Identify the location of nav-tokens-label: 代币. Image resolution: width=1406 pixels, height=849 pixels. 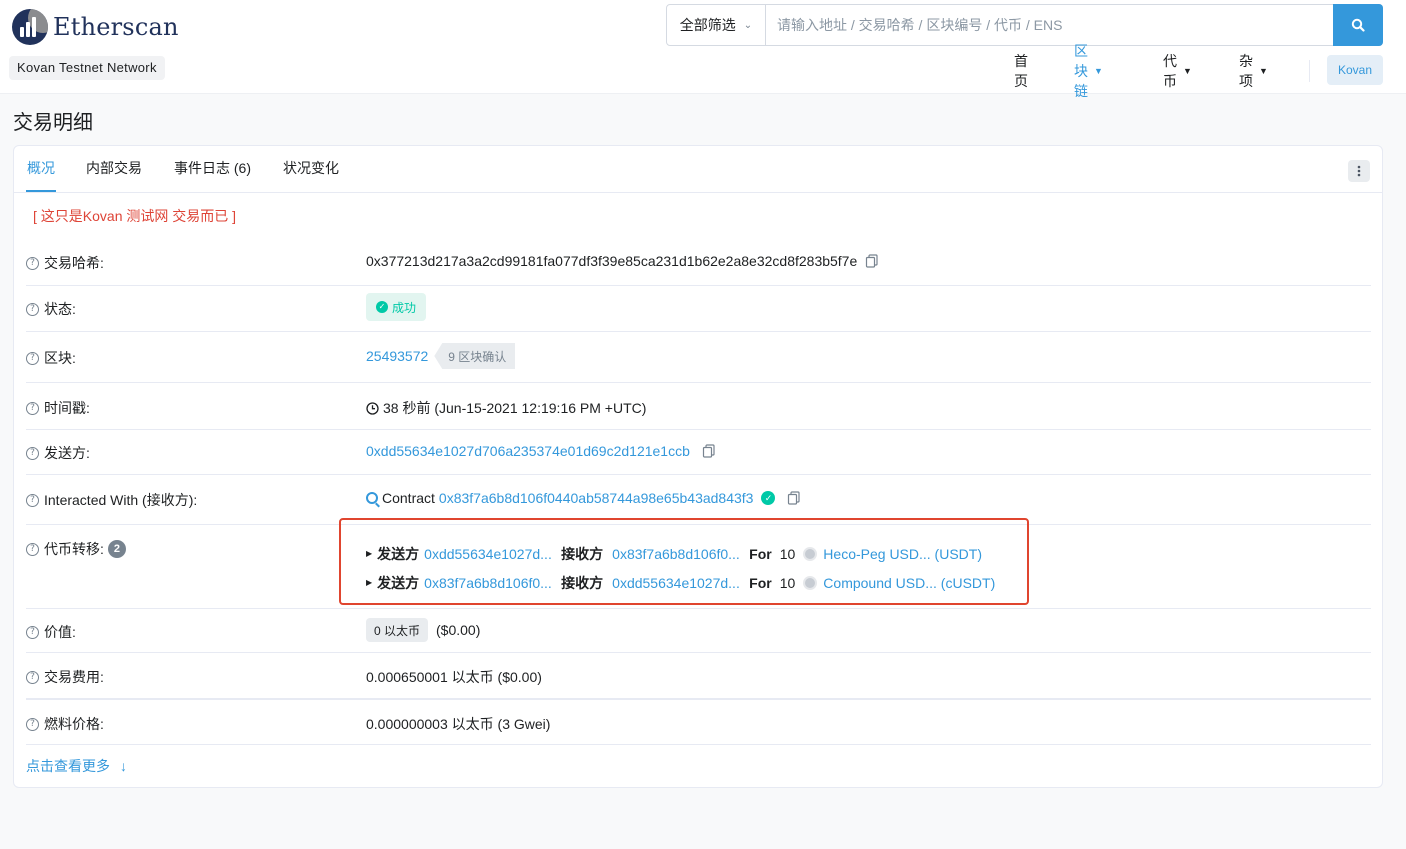
(1170, 71).